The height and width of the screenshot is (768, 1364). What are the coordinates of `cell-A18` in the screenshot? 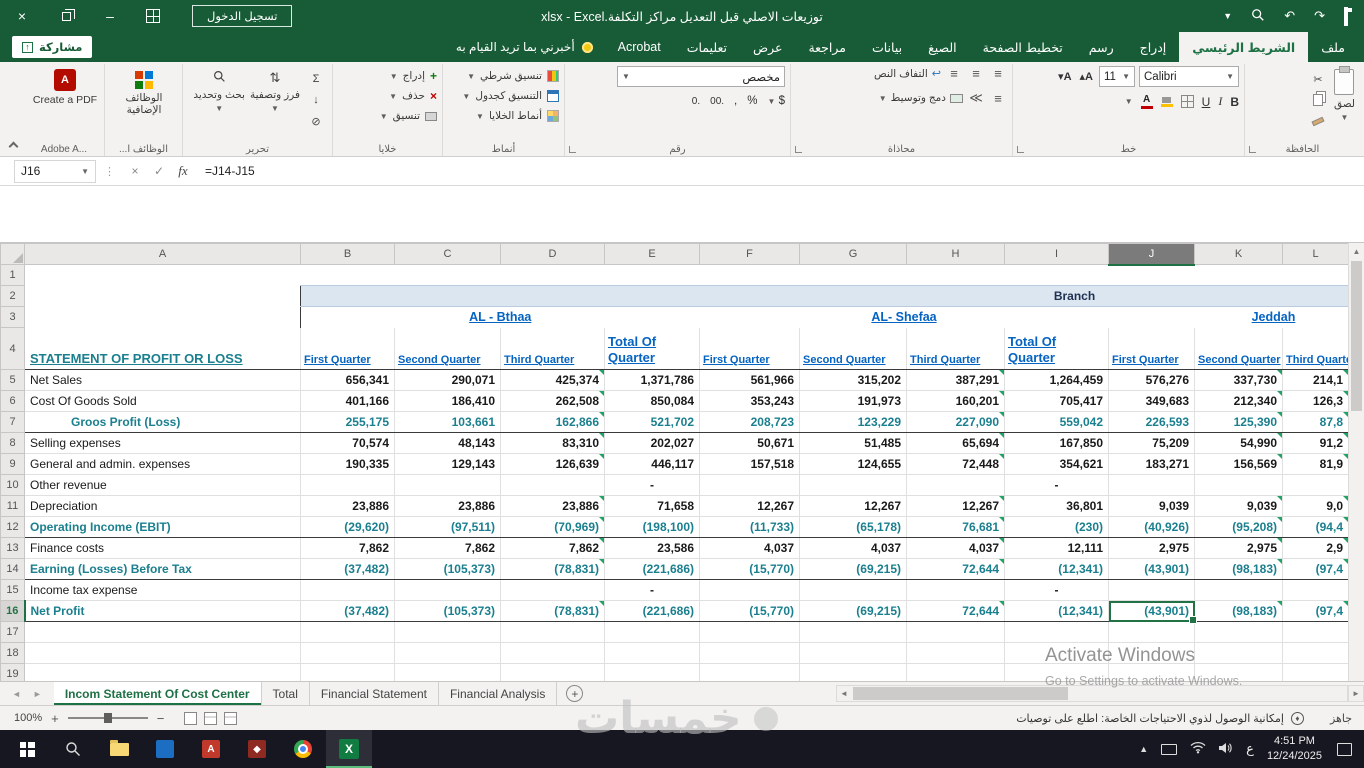 It's located at (162, 653).